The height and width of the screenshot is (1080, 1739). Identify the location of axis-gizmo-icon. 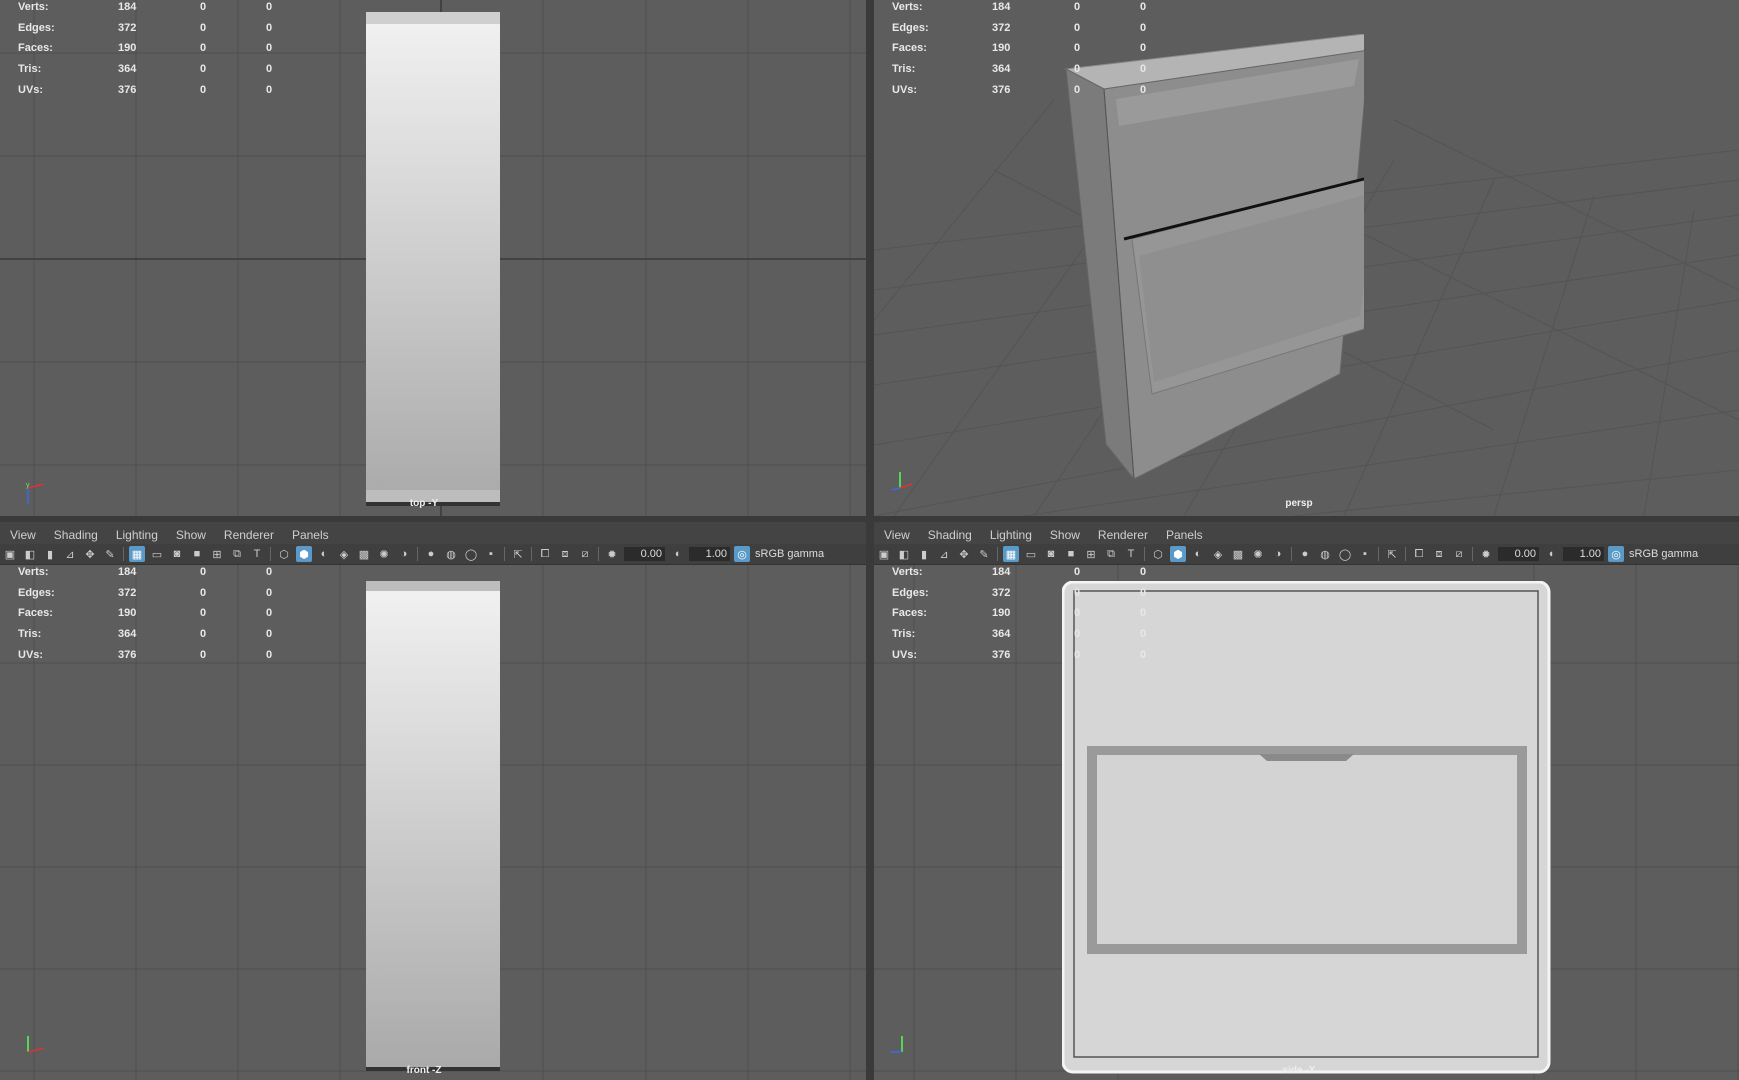
(902, 481).